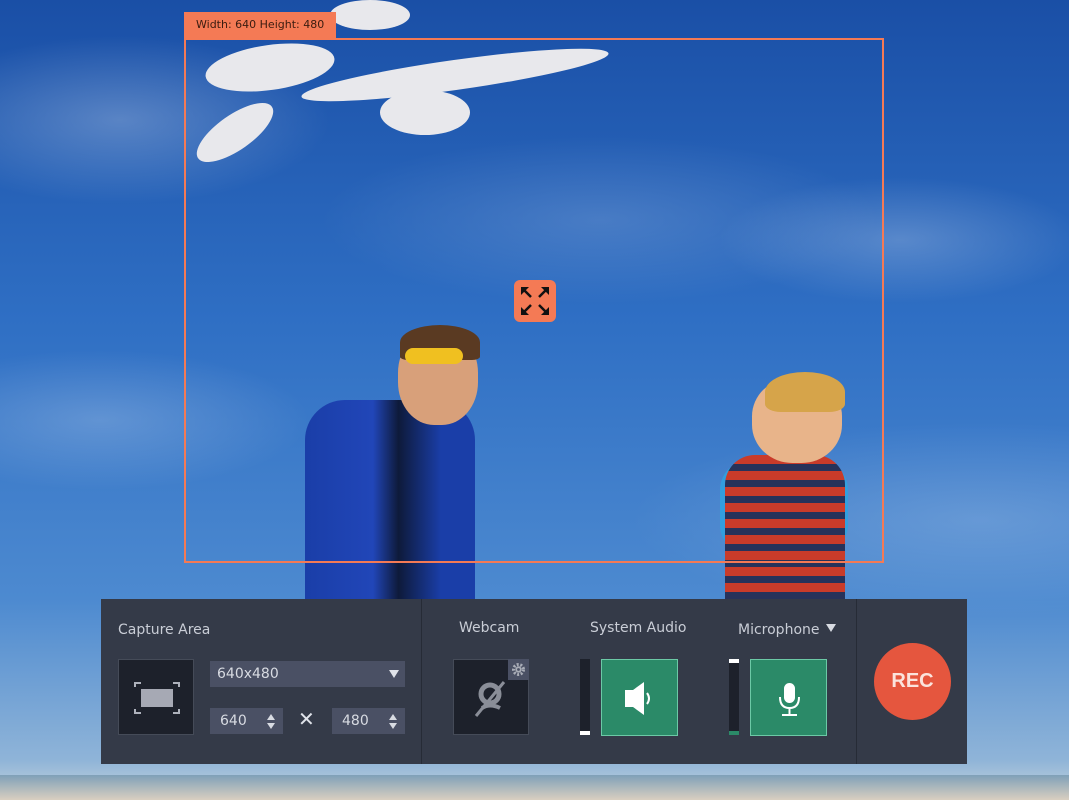 This screenshot has height=800, width=1069. I want to click on system-audio-level-meter, so click(585, 697).